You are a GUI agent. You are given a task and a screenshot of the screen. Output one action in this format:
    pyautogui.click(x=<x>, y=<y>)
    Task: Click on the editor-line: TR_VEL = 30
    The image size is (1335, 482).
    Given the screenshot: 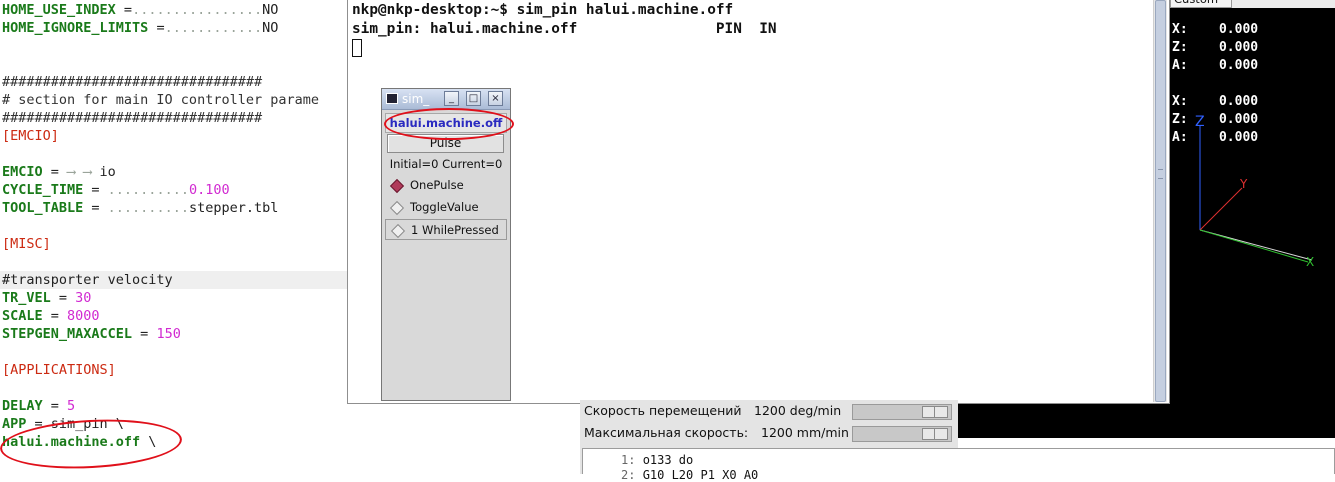 What is the action you would take?
    pyautogui.click(x=47, y=298)
    